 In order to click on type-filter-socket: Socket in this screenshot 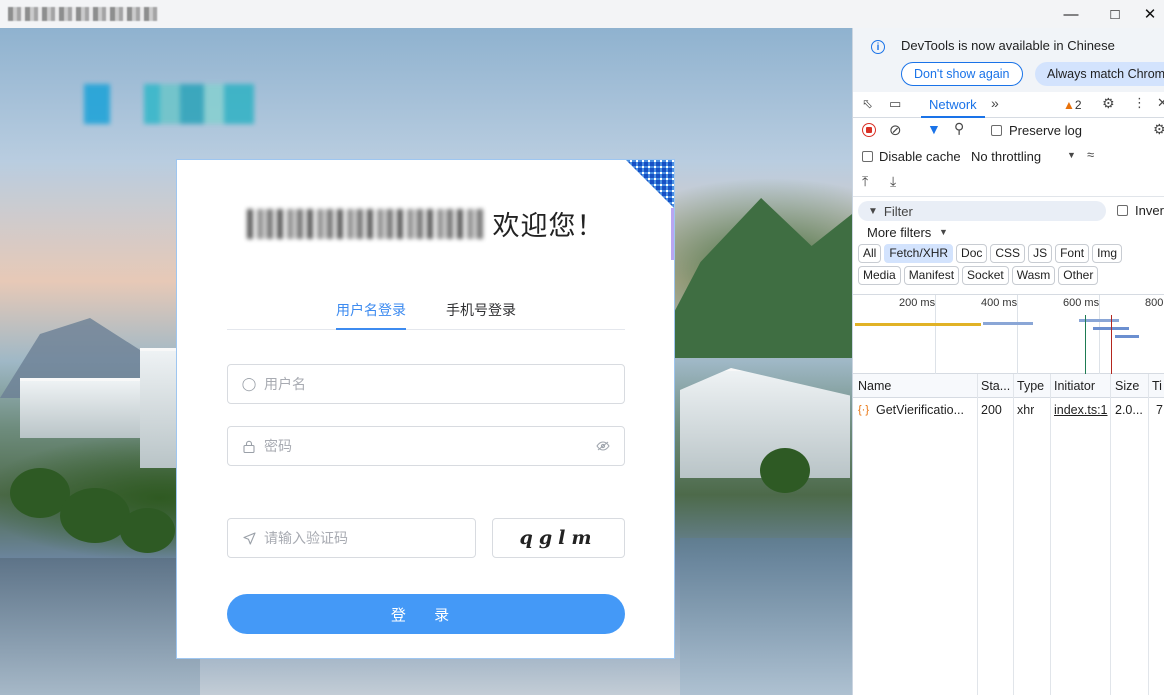, I will do `click(985, 275)`.